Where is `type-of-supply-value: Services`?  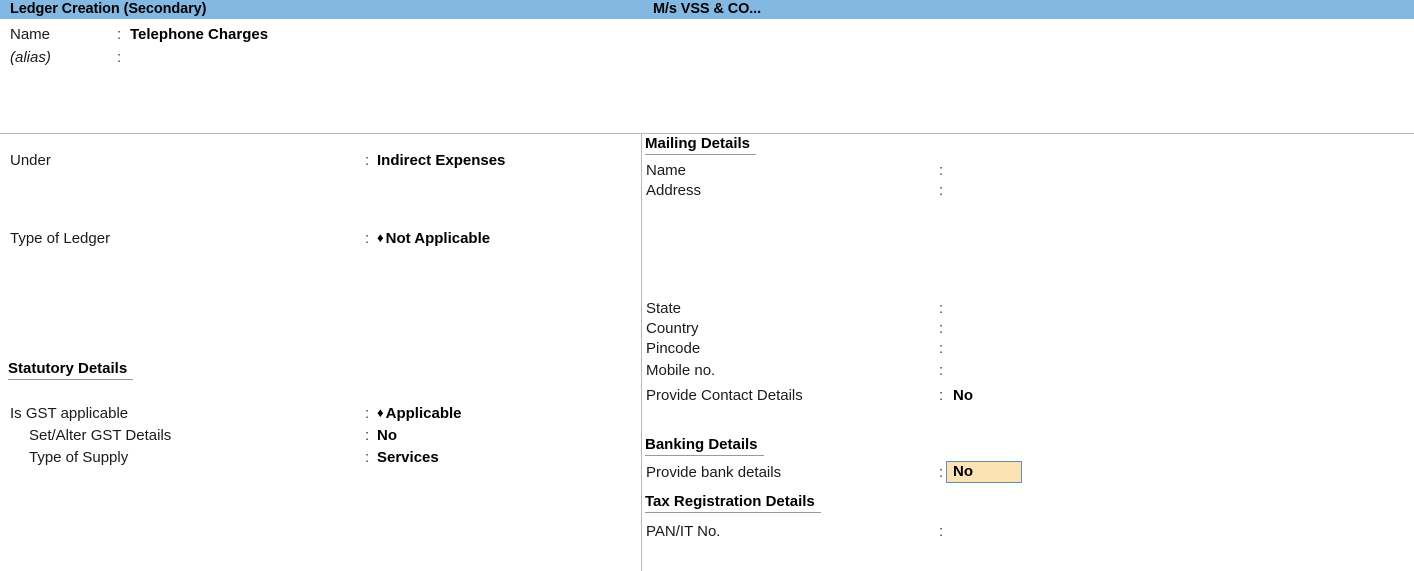
type-of-supply-value: Services is located at coordinates (408, 457).